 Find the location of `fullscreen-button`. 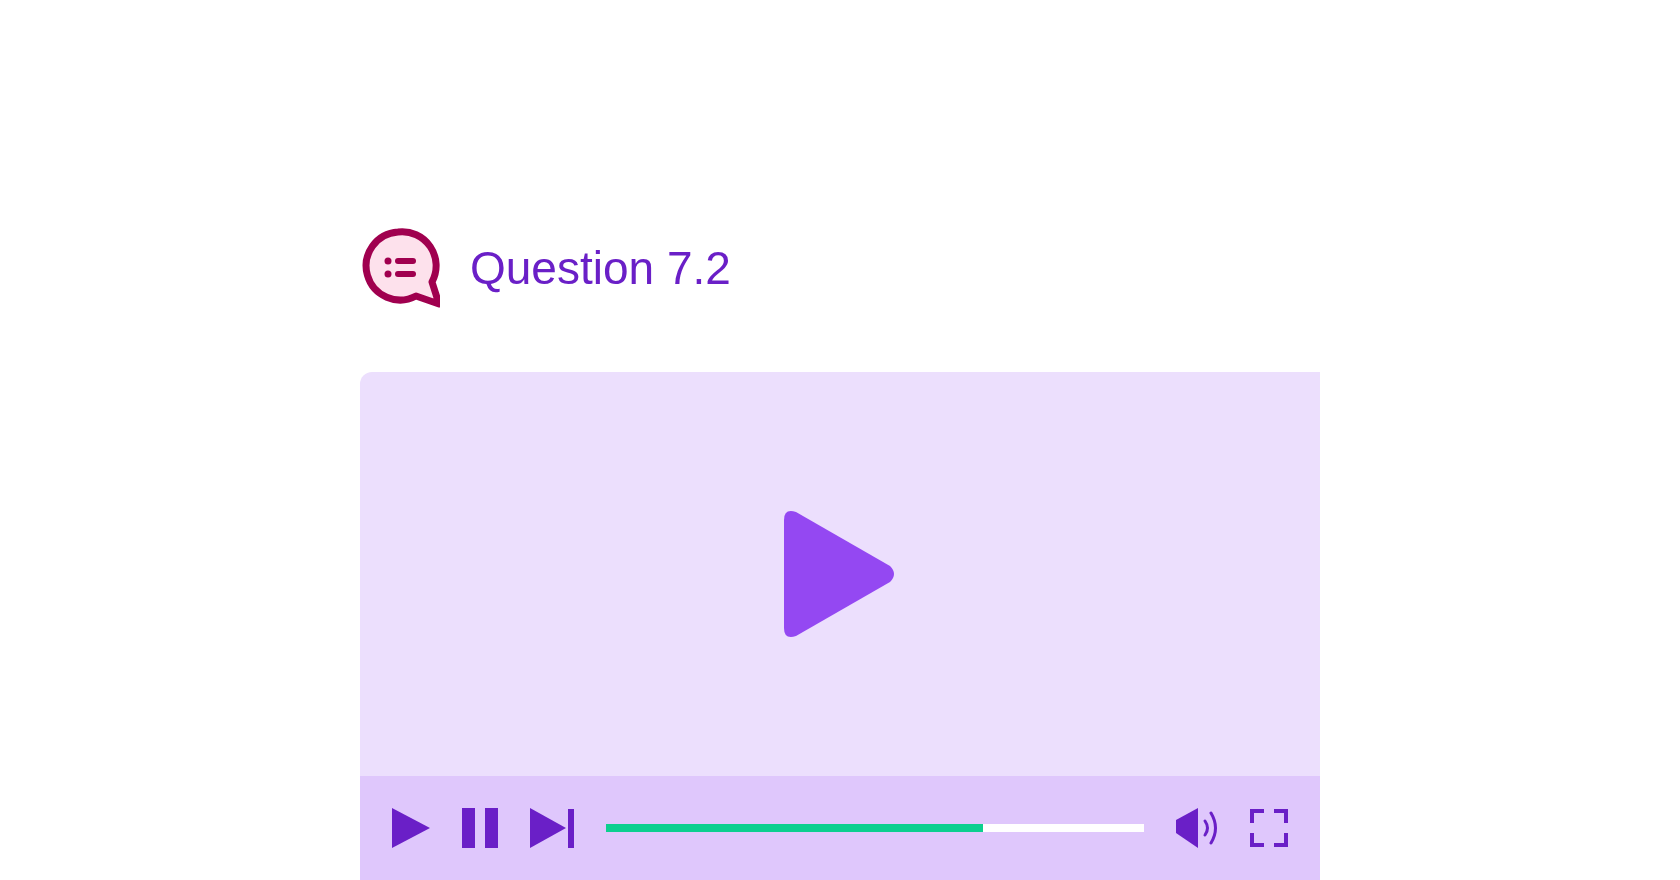

fullscreen-button is located at coordinates (1269, 828).